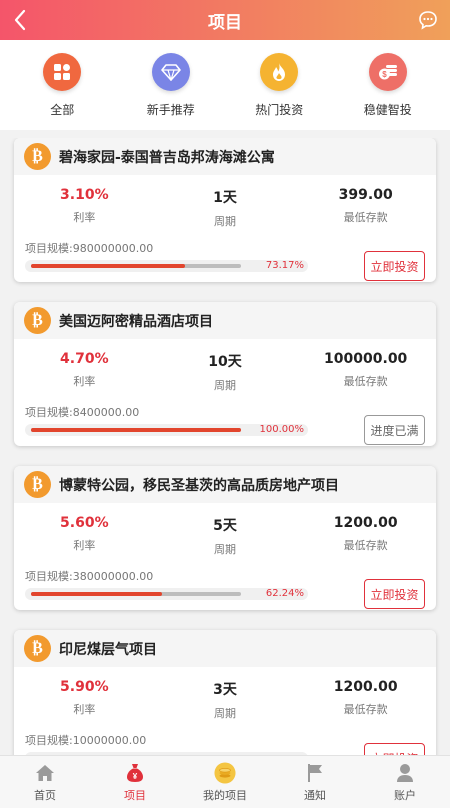 This screenshot has width=450, height=808. I want to click on project-stats: 4.70% 利率 10天周期 100000.00 最低存款, so click(225, 372).